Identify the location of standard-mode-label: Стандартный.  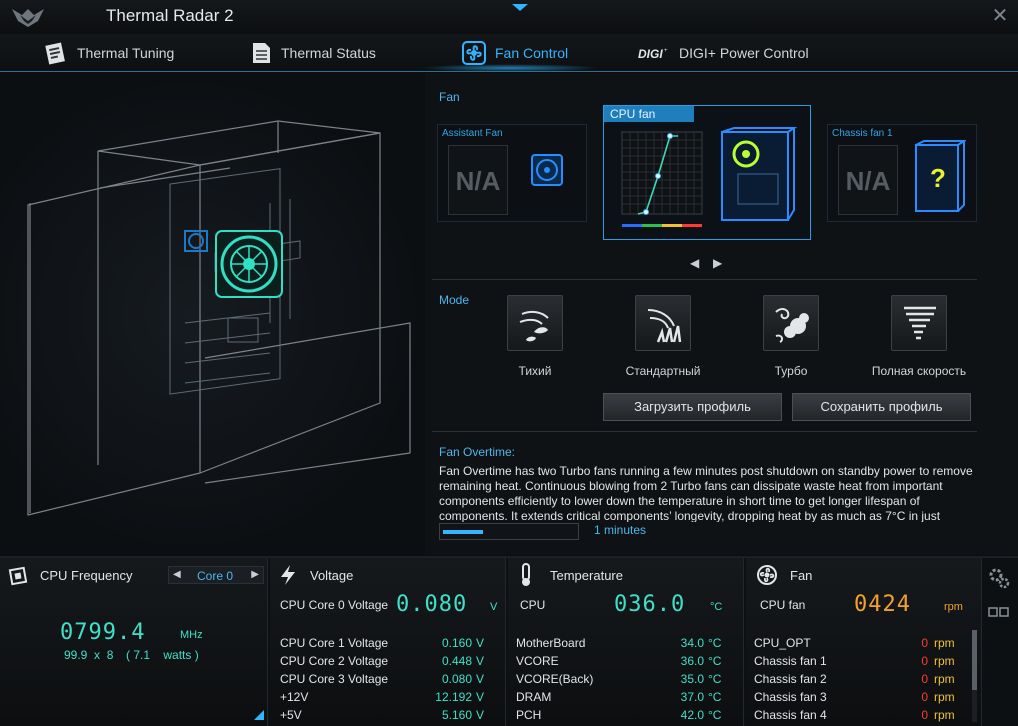
(663, 371).